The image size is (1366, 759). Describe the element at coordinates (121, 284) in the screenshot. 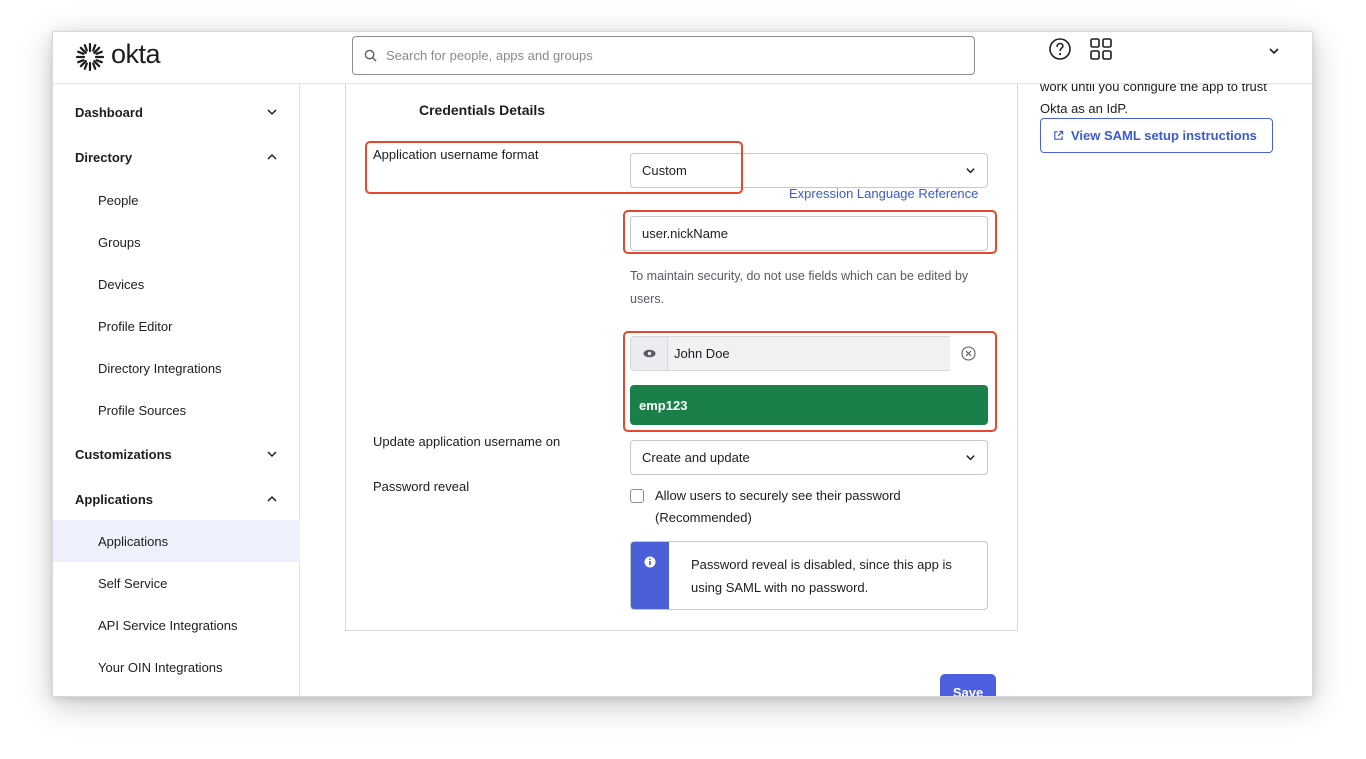

I see `sidebar-item-label: Devices` at that location.